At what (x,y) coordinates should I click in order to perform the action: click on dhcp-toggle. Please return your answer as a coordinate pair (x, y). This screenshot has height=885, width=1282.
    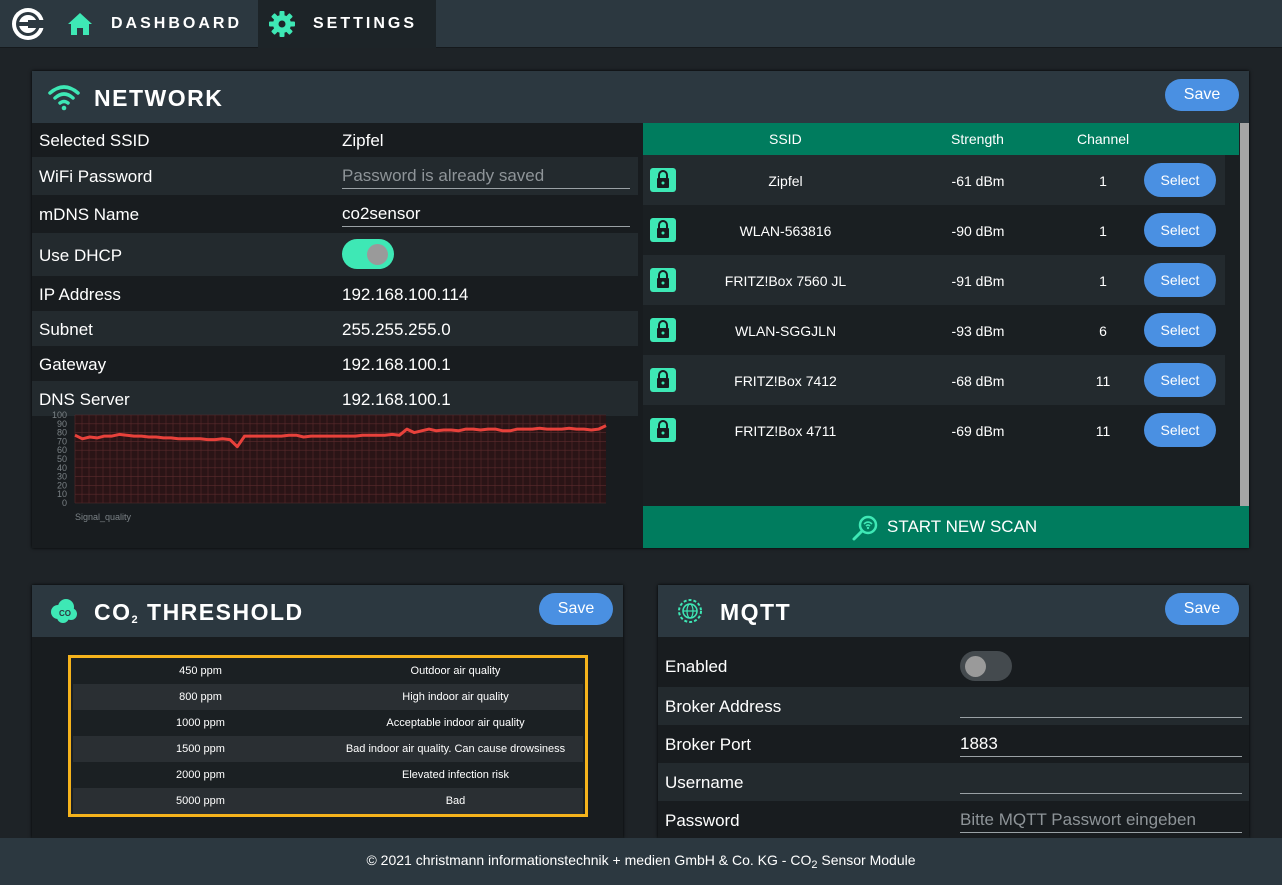
    Looking at the image, I should click on (368, 254).